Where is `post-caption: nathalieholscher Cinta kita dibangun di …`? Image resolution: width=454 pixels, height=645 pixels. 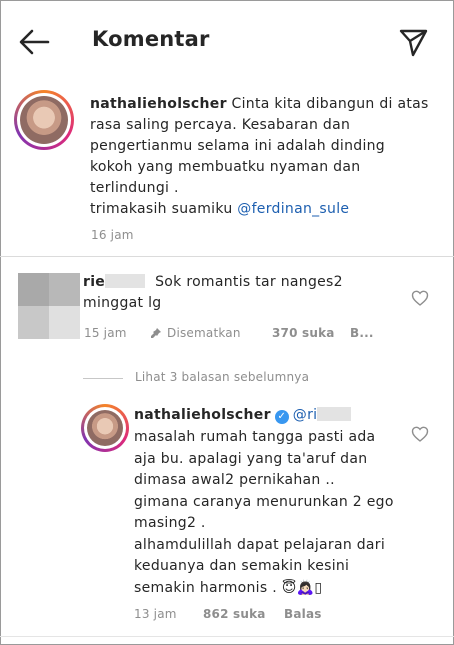 post-caption: nathalieholscher Cinta kita dibangun di … is located at coordinates (259, 156).